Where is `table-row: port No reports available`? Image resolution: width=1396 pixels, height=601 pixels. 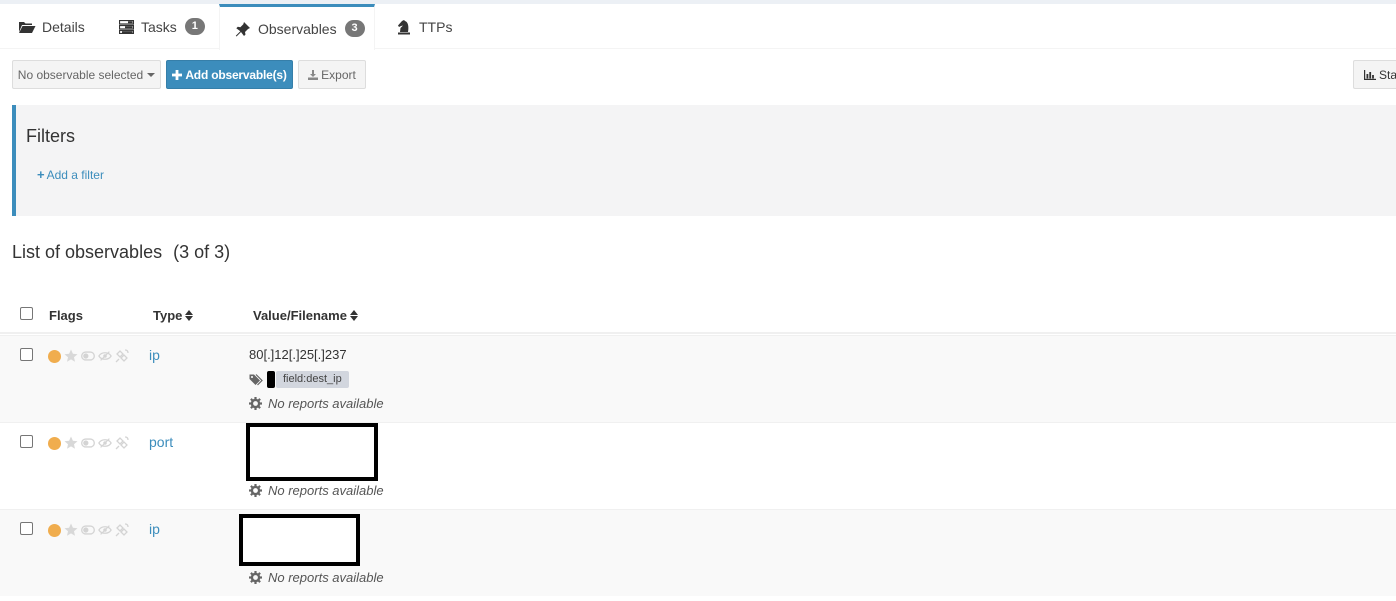 table-row: port No reports available is located at coordinates (698, 465).